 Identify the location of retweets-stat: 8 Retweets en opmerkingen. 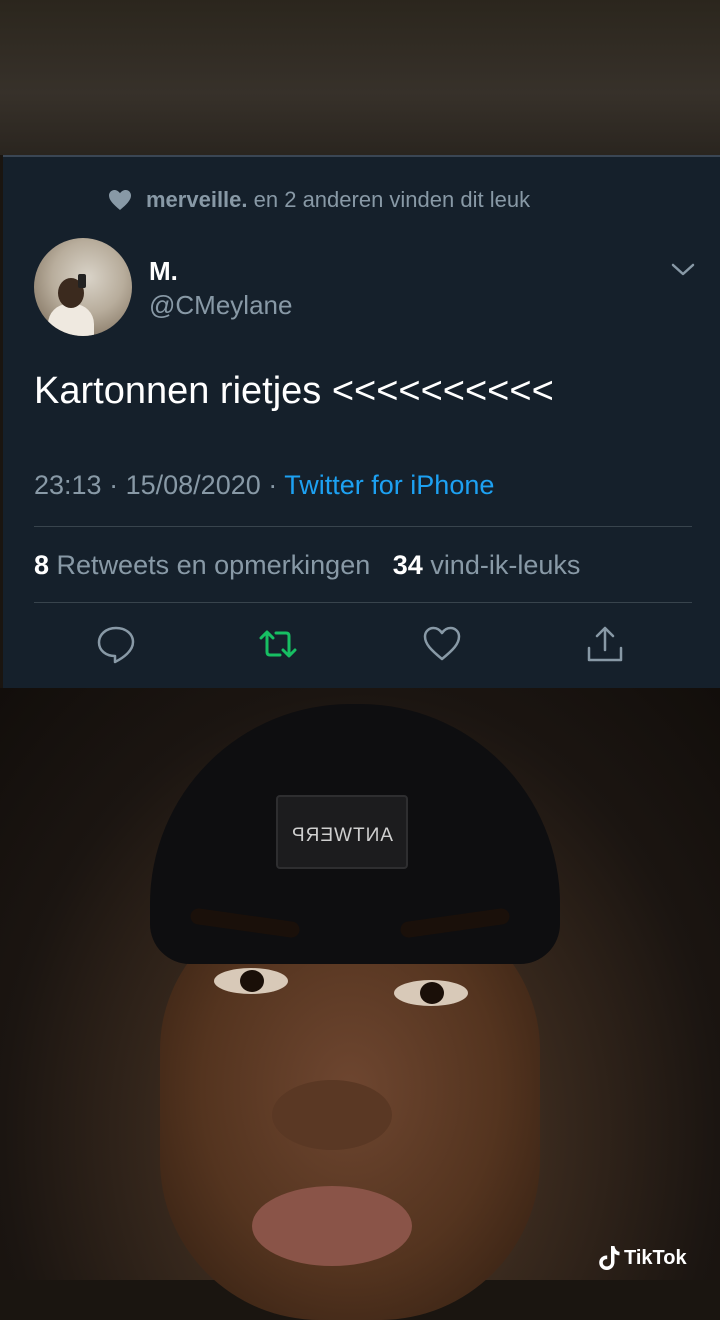
(202, 565).